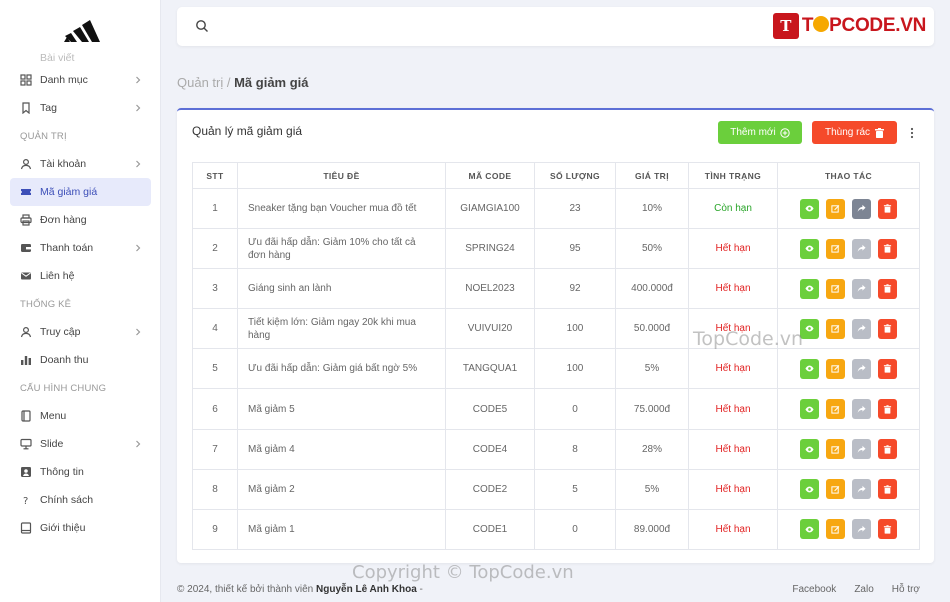 This screenshot has height=602, width=950. I want to click on grid-icon, so click(26, 80).